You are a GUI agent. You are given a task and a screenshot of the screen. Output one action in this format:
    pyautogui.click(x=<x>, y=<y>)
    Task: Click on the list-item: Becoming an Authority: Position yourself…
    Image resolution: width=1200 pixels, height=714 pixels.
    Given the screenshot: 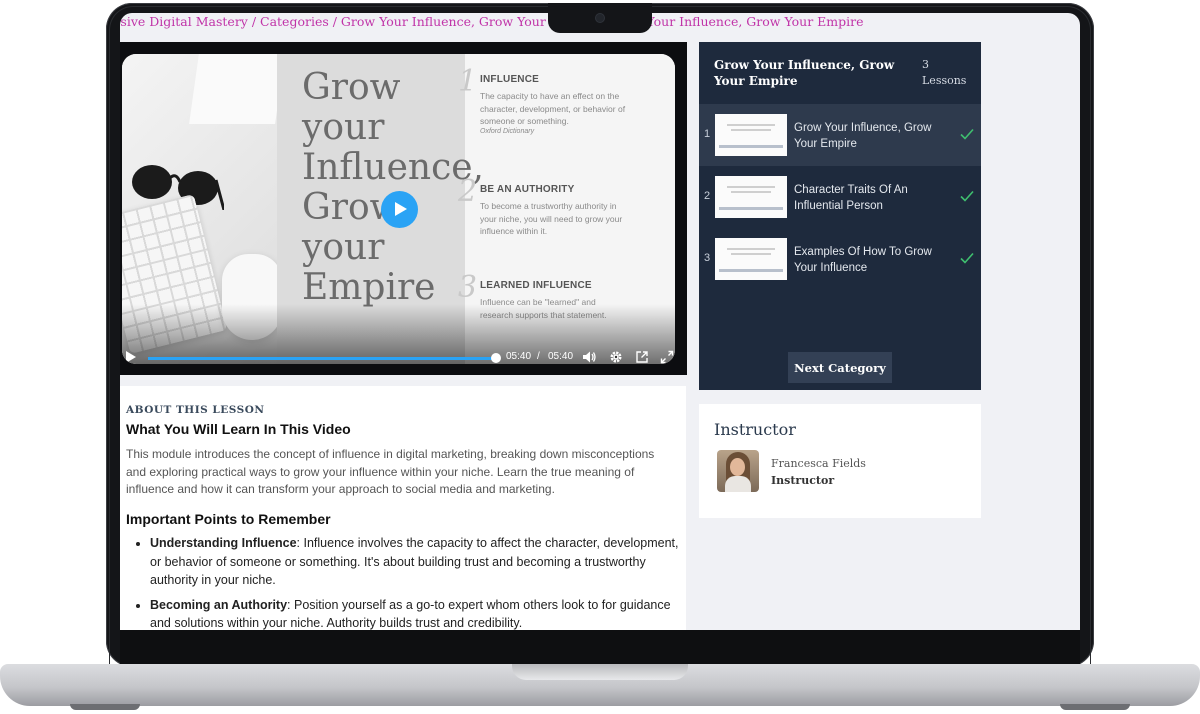 What is the action you would take?
    pyautogui.click(x=420, y=613)
    